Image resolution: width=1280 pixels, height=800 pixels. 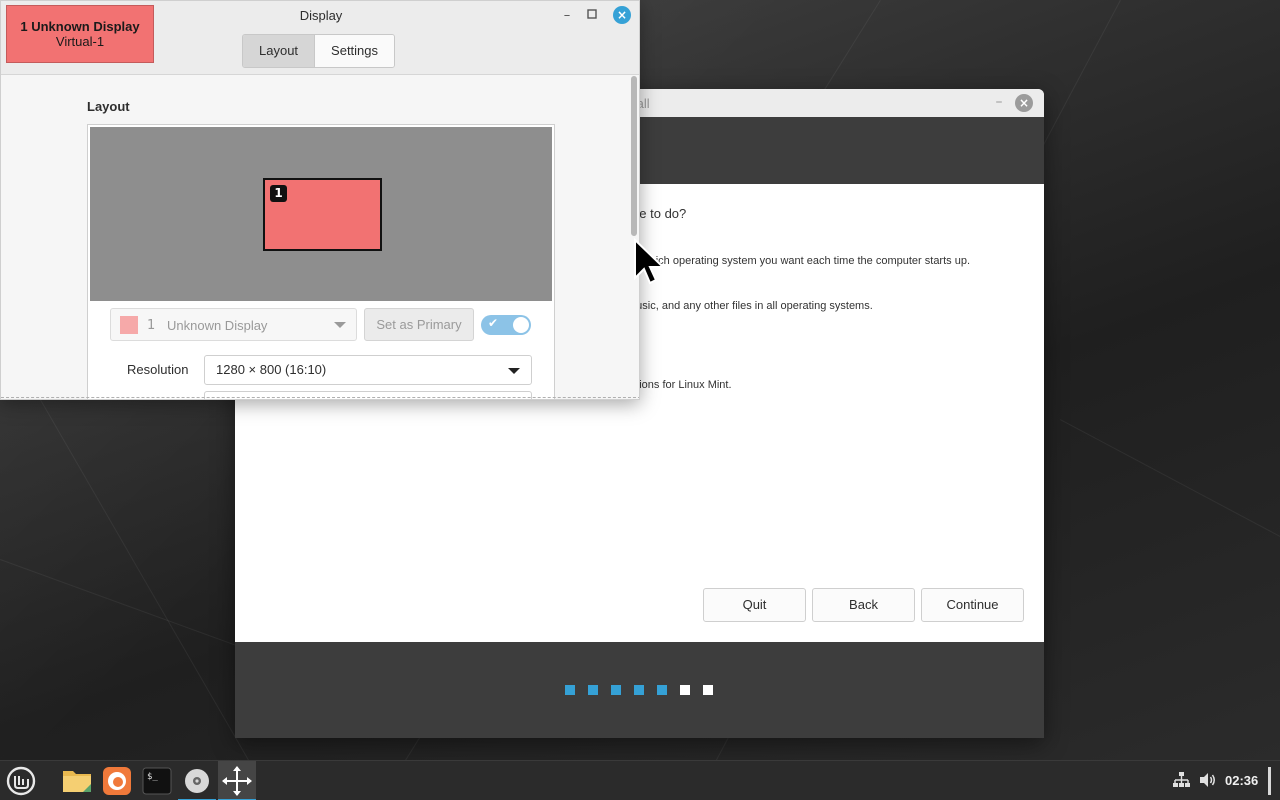 What do you see at coordinates (217, 325) in the screenshot?
I see `monitor-select-name: Unknown Display` at bounding box center [217, 325].